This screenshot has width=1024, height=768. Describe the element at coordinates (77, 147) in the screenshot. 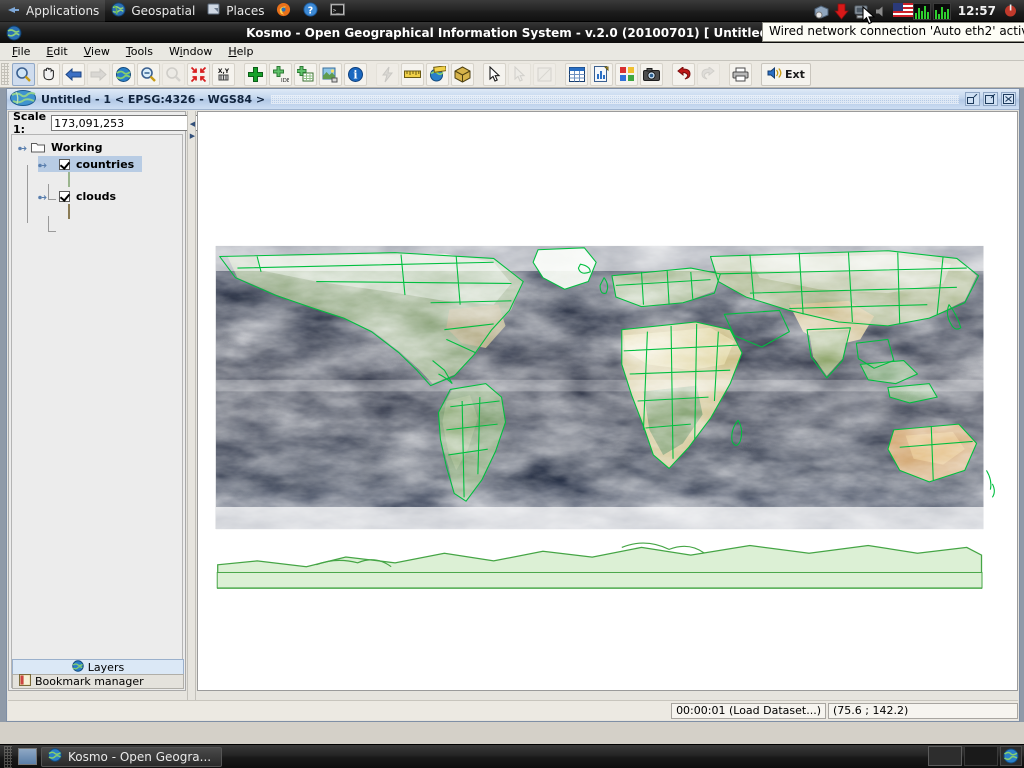

I see `tree-root-label: Working` at that location.